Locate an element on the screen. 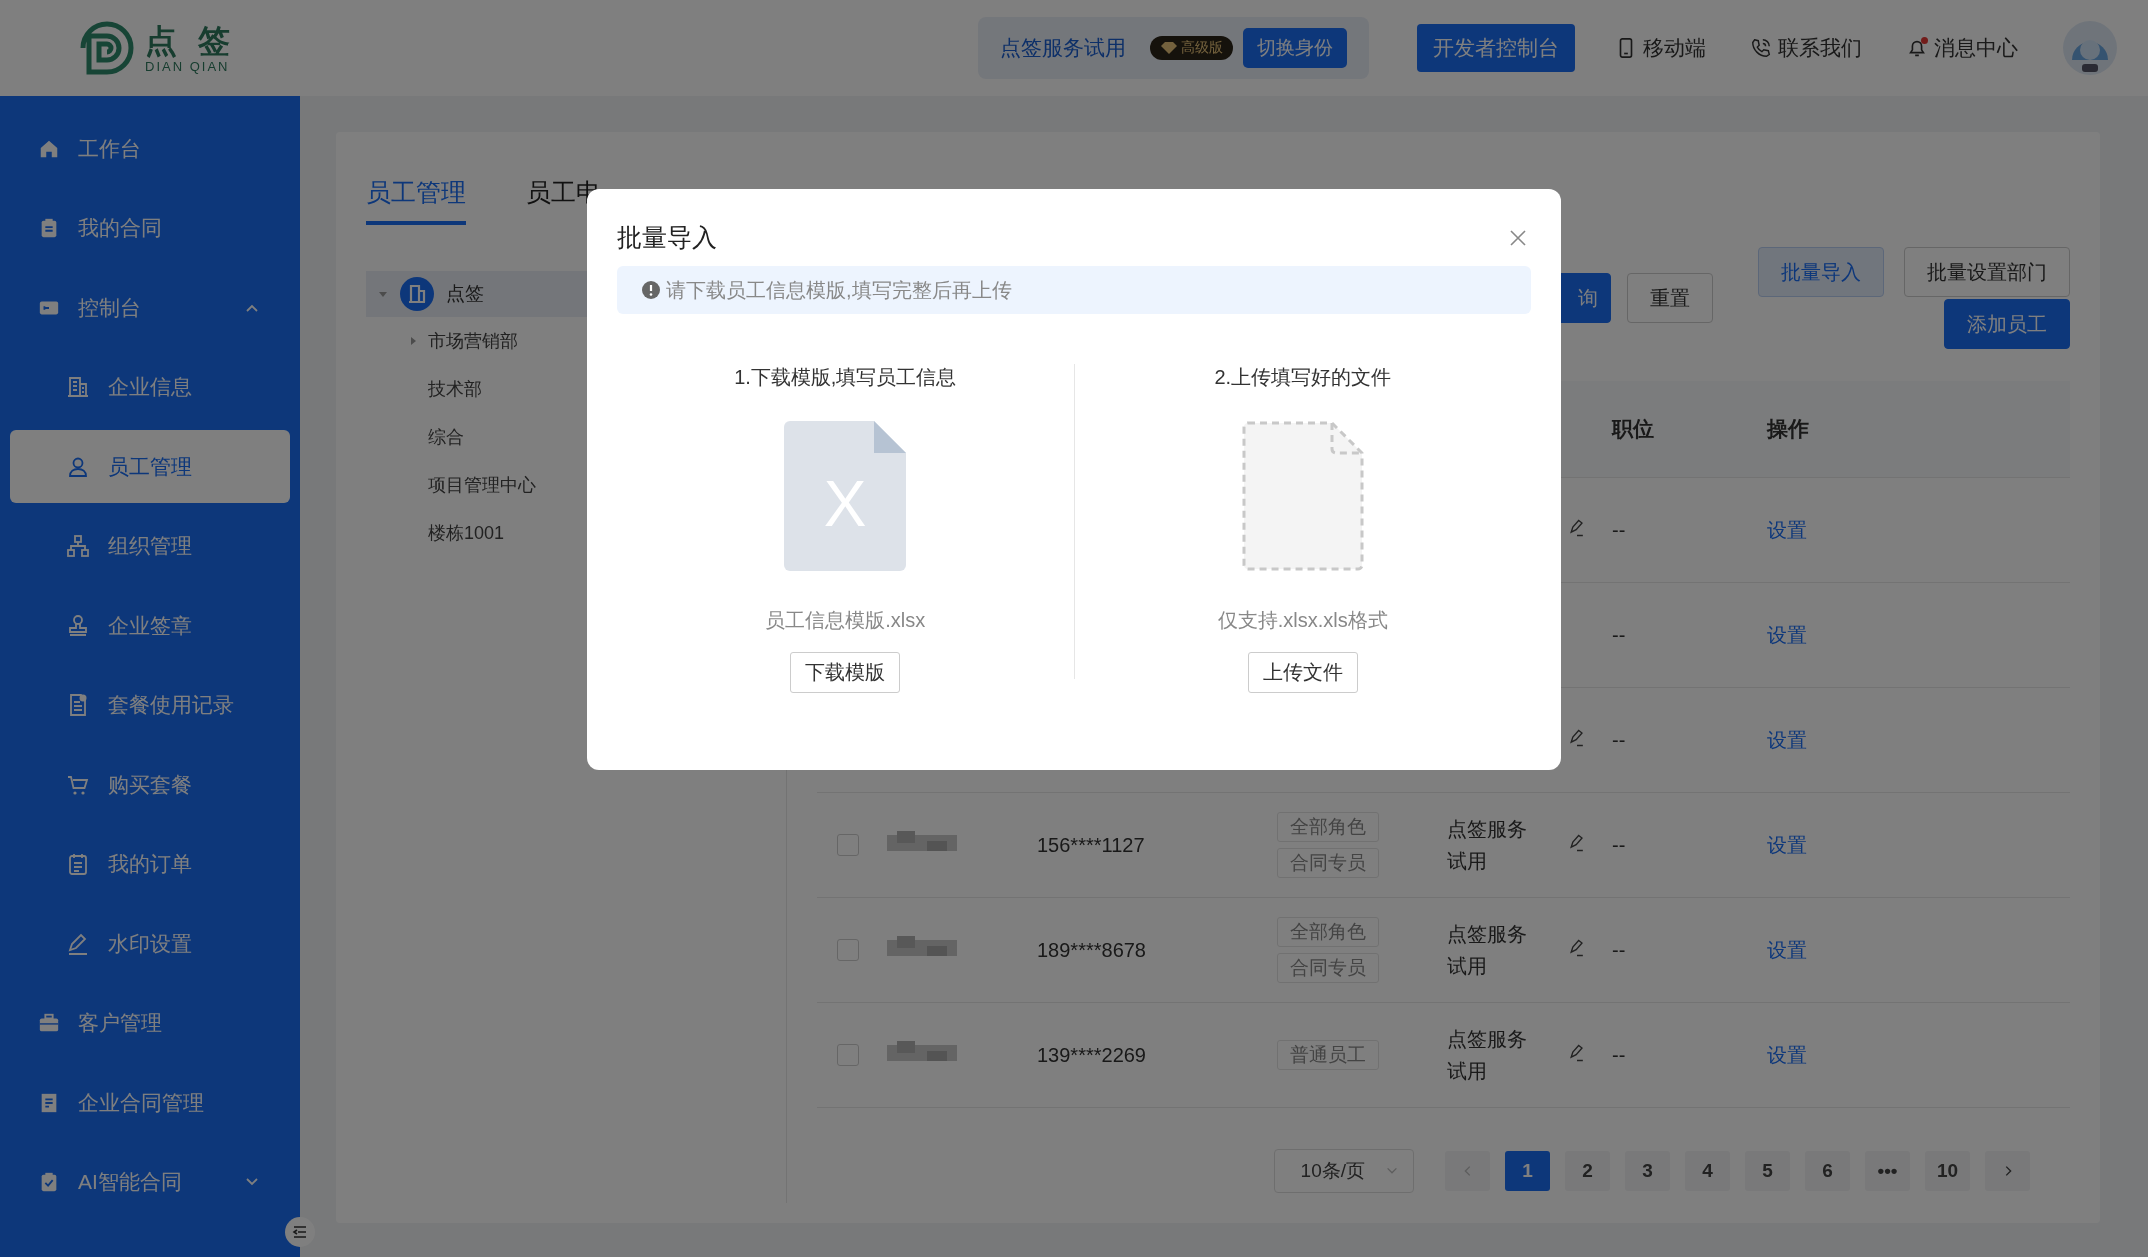 The height and width of the screenshot is (1257, 2148). header-link: 消息中心 is located at coordinates (1962, 48).